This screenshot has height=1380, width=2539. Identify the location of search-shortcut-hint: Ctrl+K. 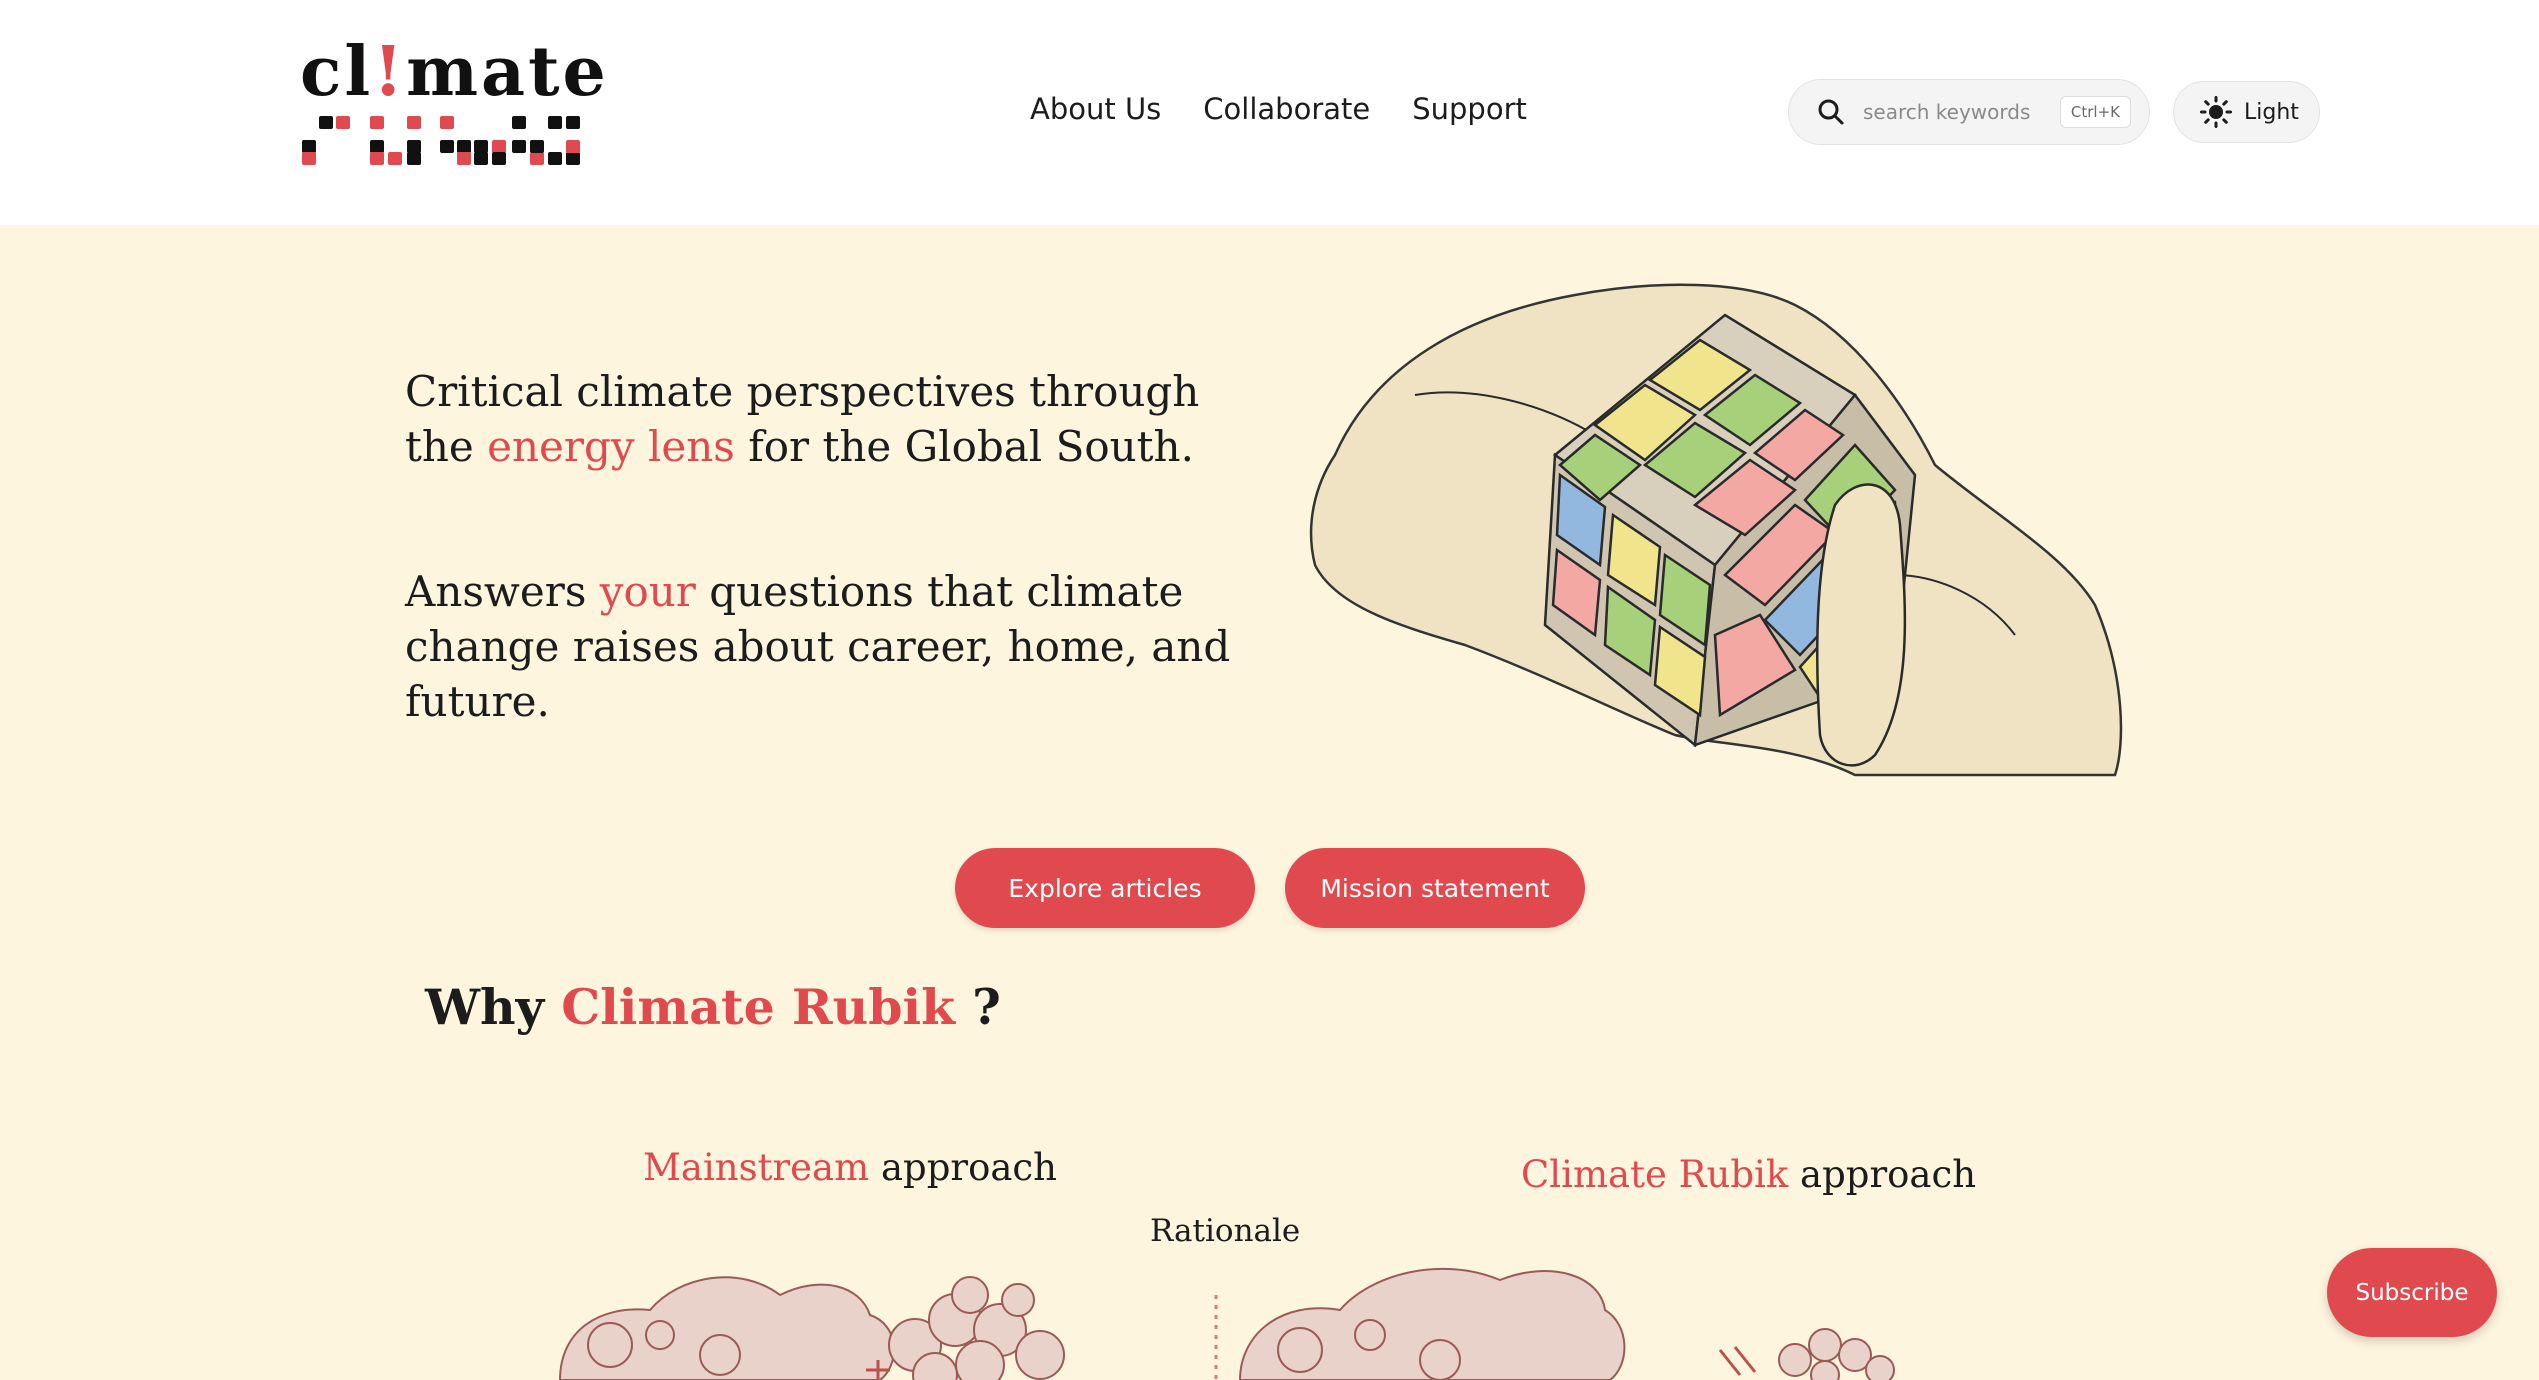
(2095, 112).